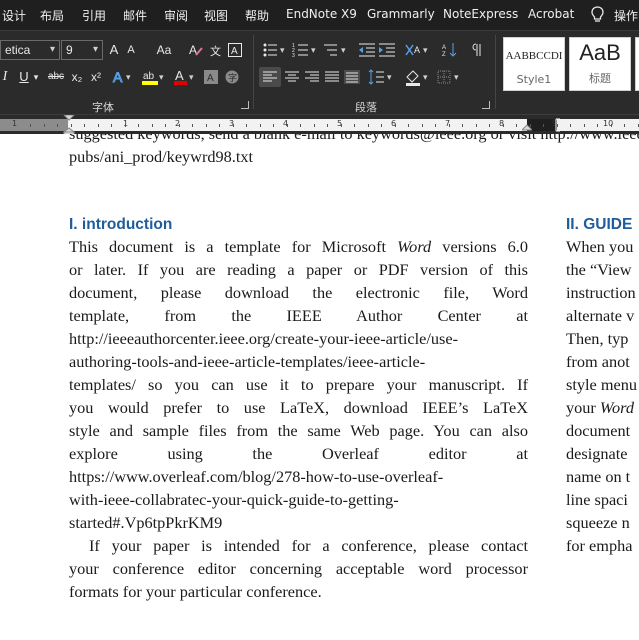  I want to click on style-style1: AABBCCDI Style1, so click(534, 64).